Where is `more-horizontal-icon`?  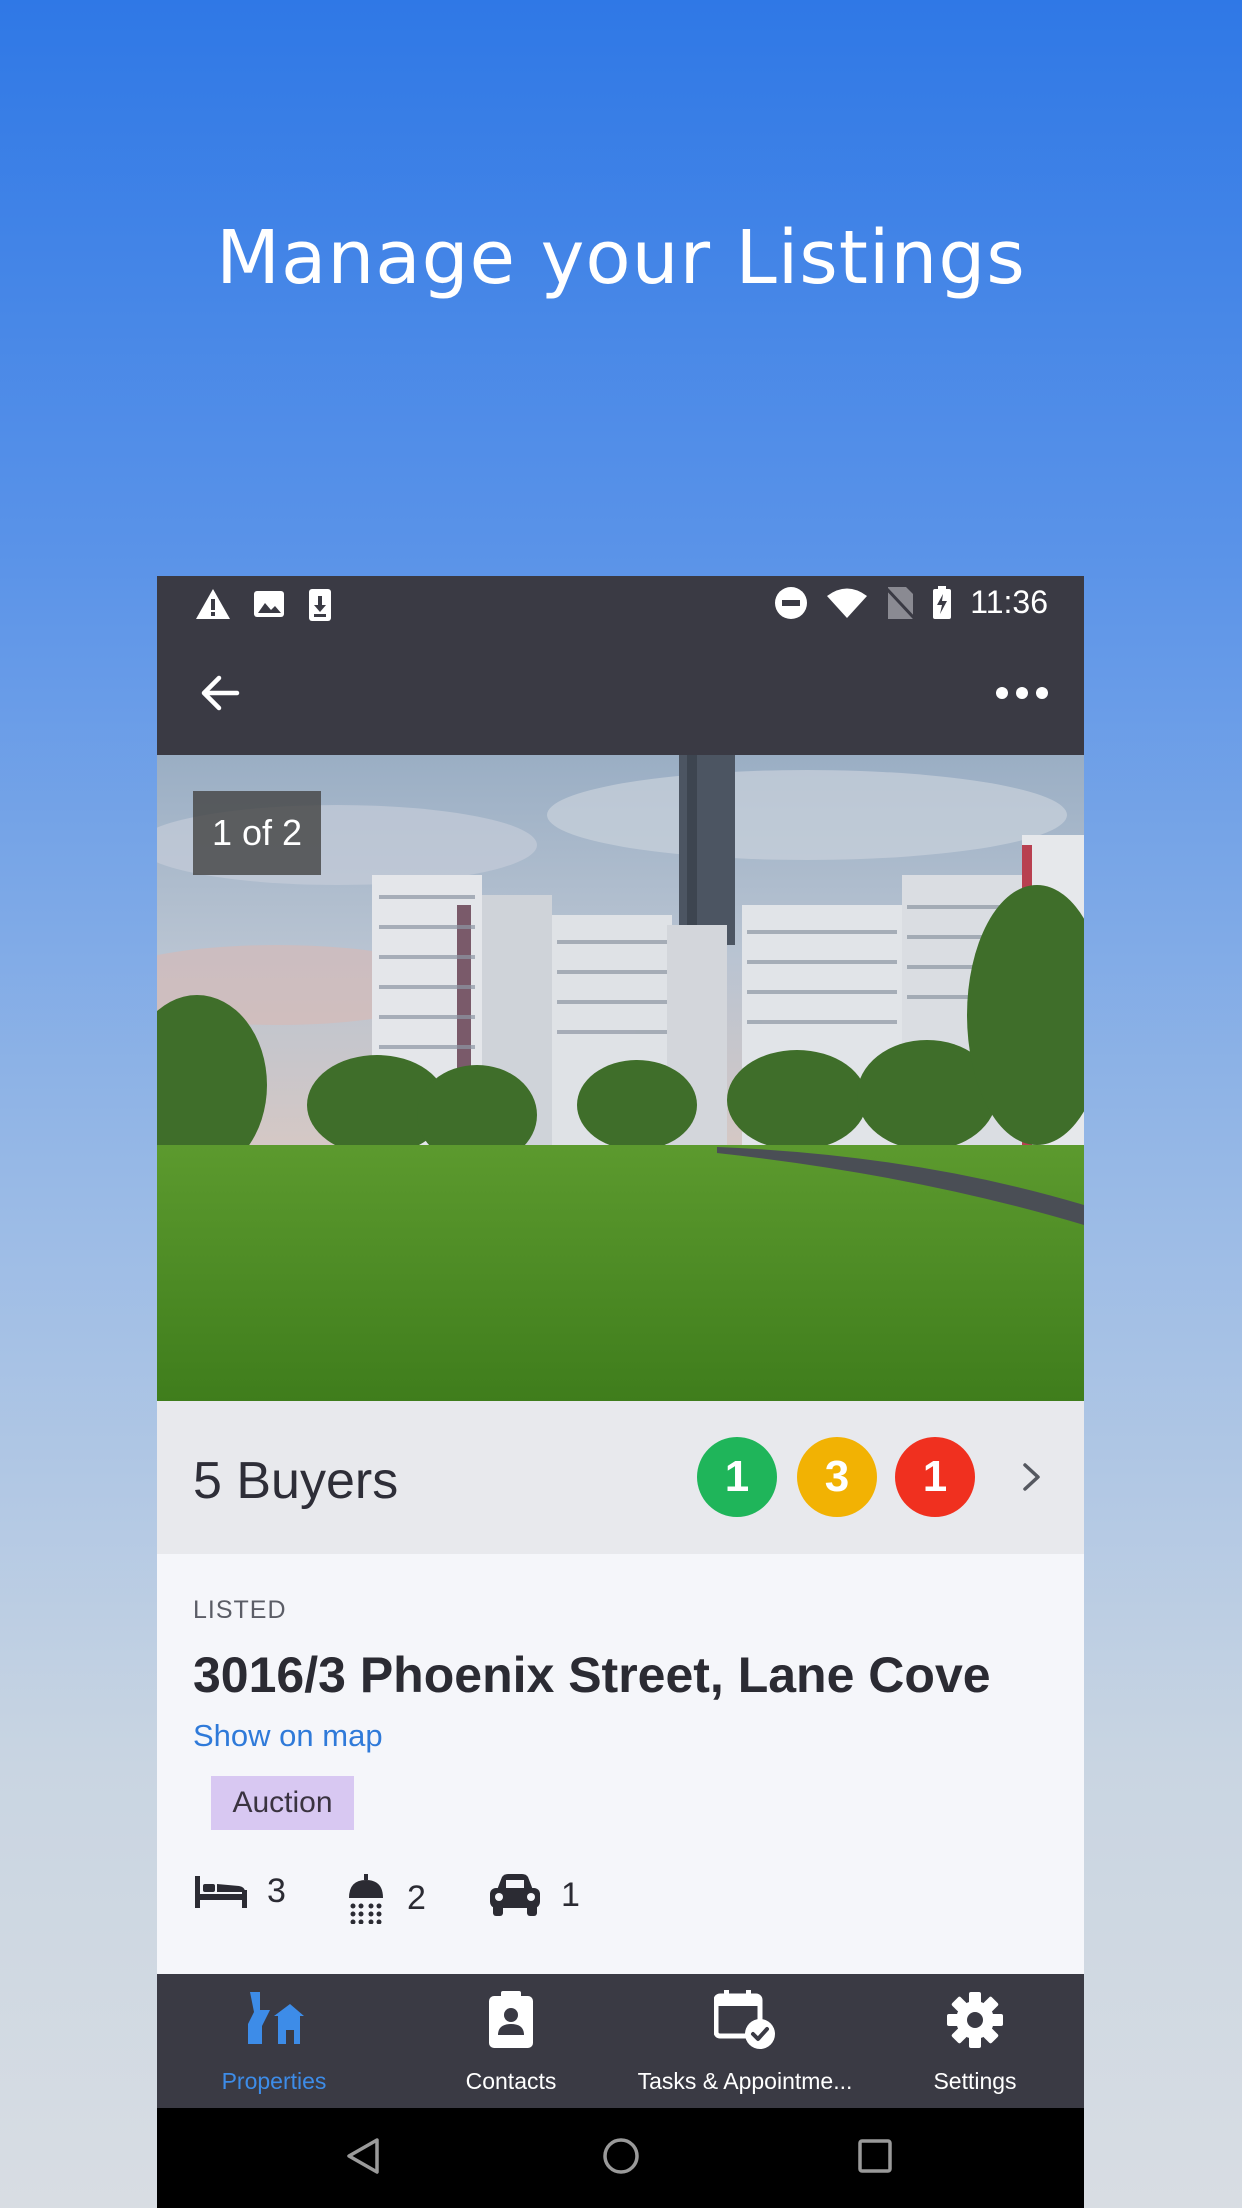 more-horizontal-icon is located at coordinates (1022, 693).